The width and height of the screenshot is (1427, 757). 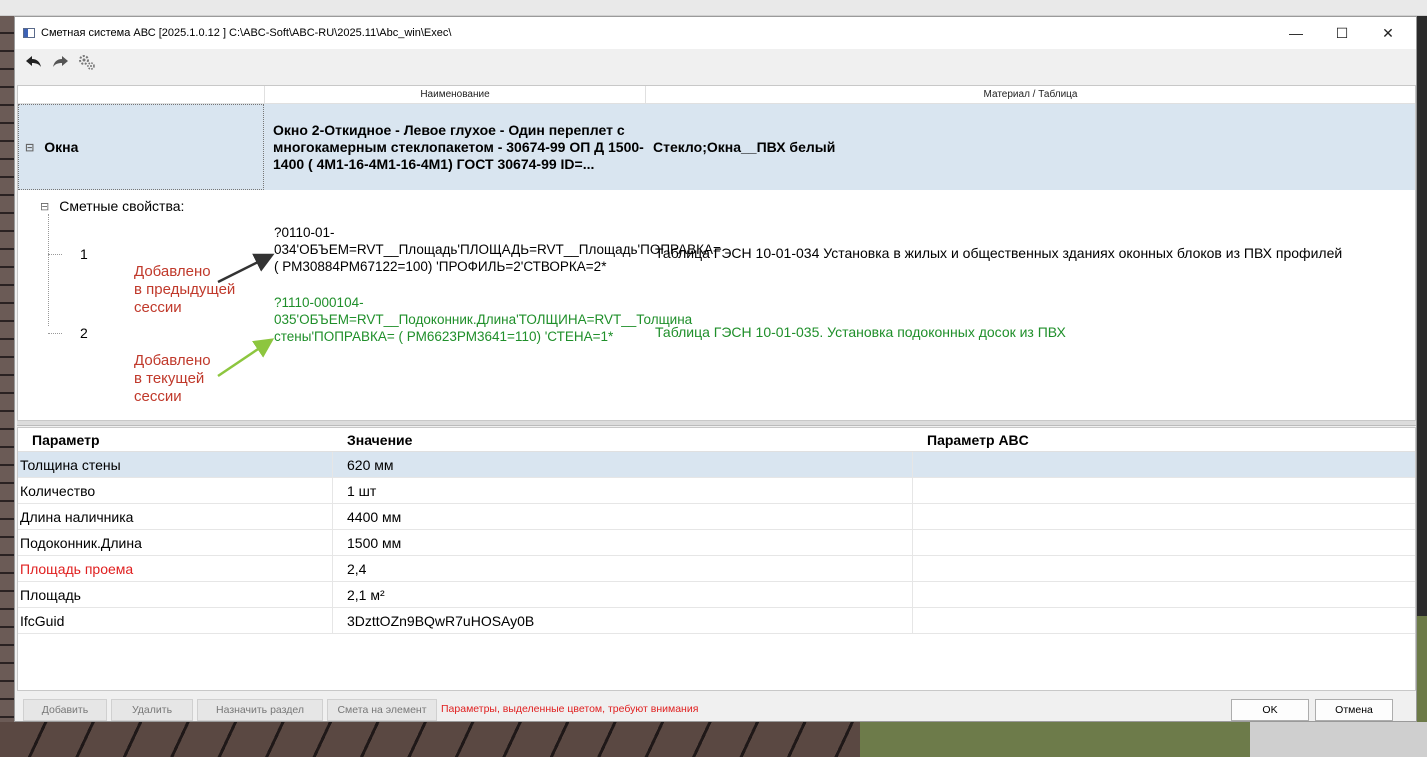 I want to click on table-row: Площадь 2,1 м², so click(x=716, y=594).